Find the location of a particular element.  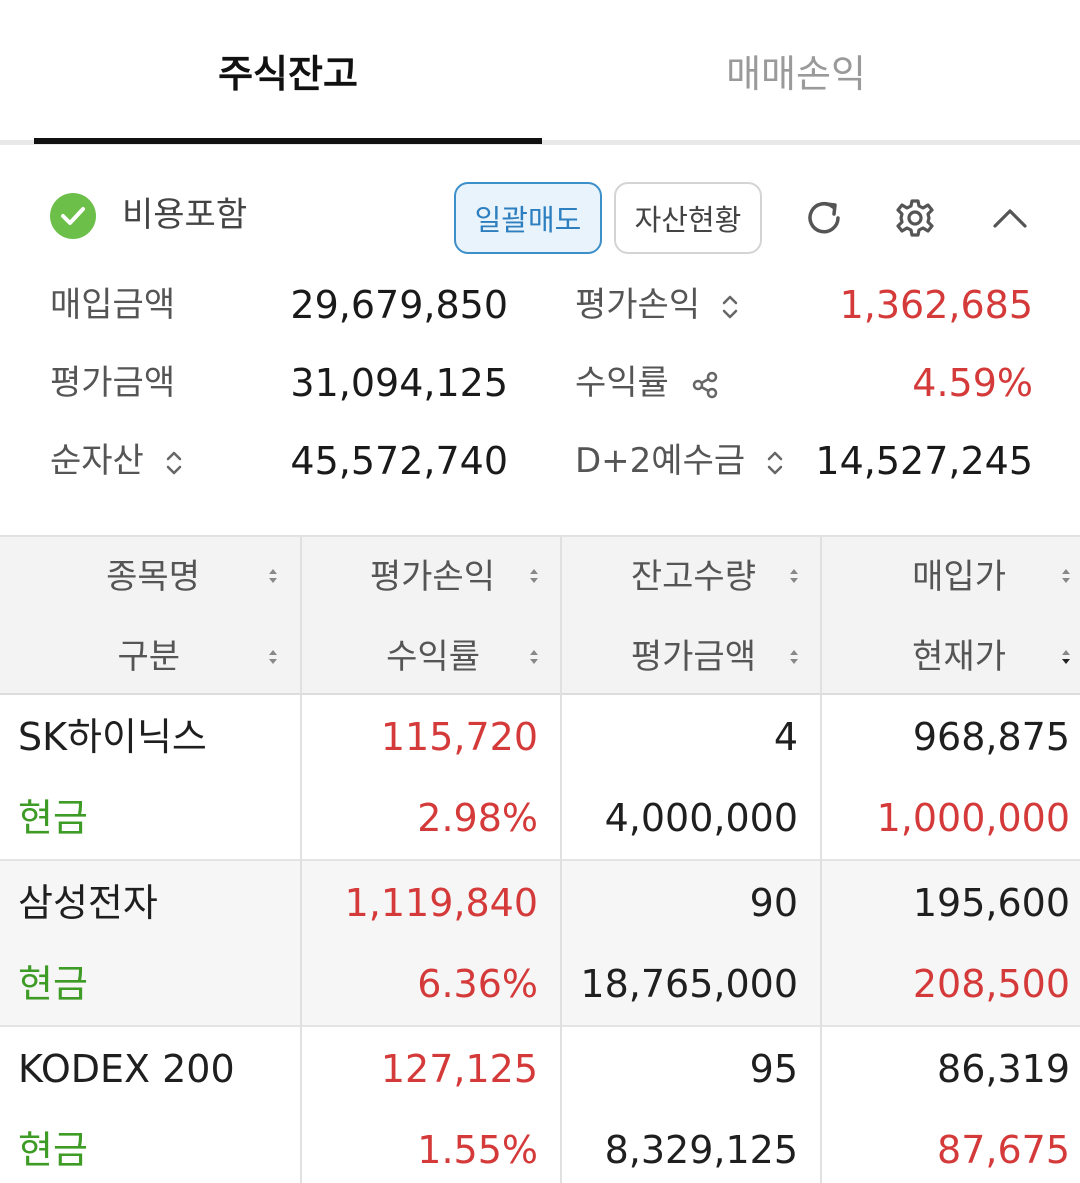

chevron-up-icon is located at coordinates (1010, 218).